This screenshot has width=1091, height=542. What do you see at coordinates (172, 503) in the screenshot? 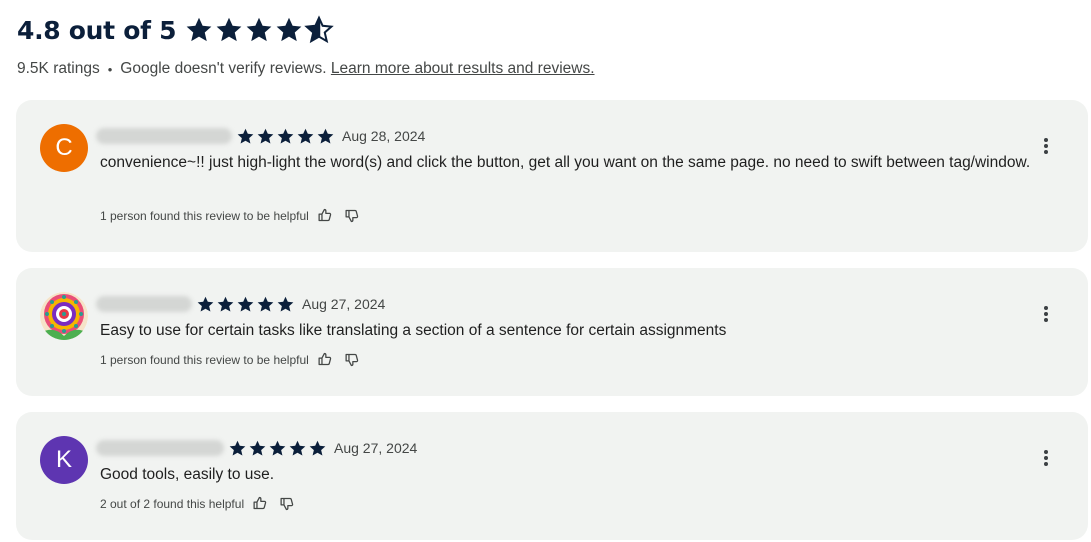
I see `helpful-count: 2 out of 2 found this helpful` at bounding box center [172, 503].